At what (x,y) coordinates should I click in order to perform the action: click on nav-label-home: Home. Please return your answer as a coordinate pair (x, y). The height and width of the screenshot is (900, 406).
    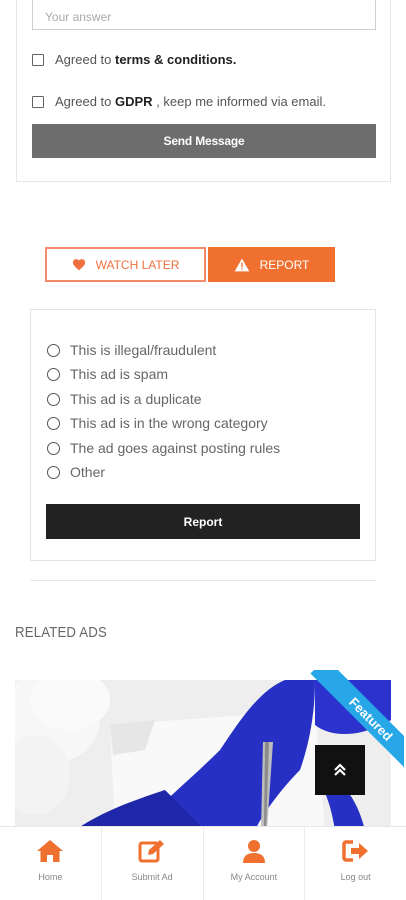
    Looking at the image, I should click on (50, 877).